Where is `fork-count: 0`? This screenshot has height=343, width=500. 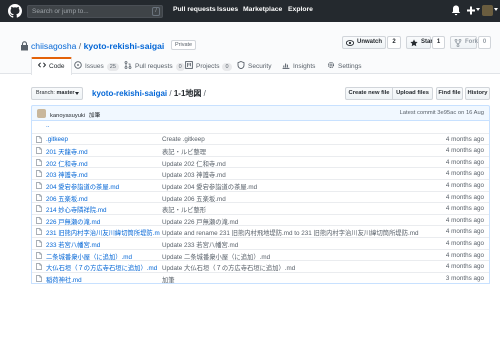
fork-count: 0 is located at coordinates (484, 42).